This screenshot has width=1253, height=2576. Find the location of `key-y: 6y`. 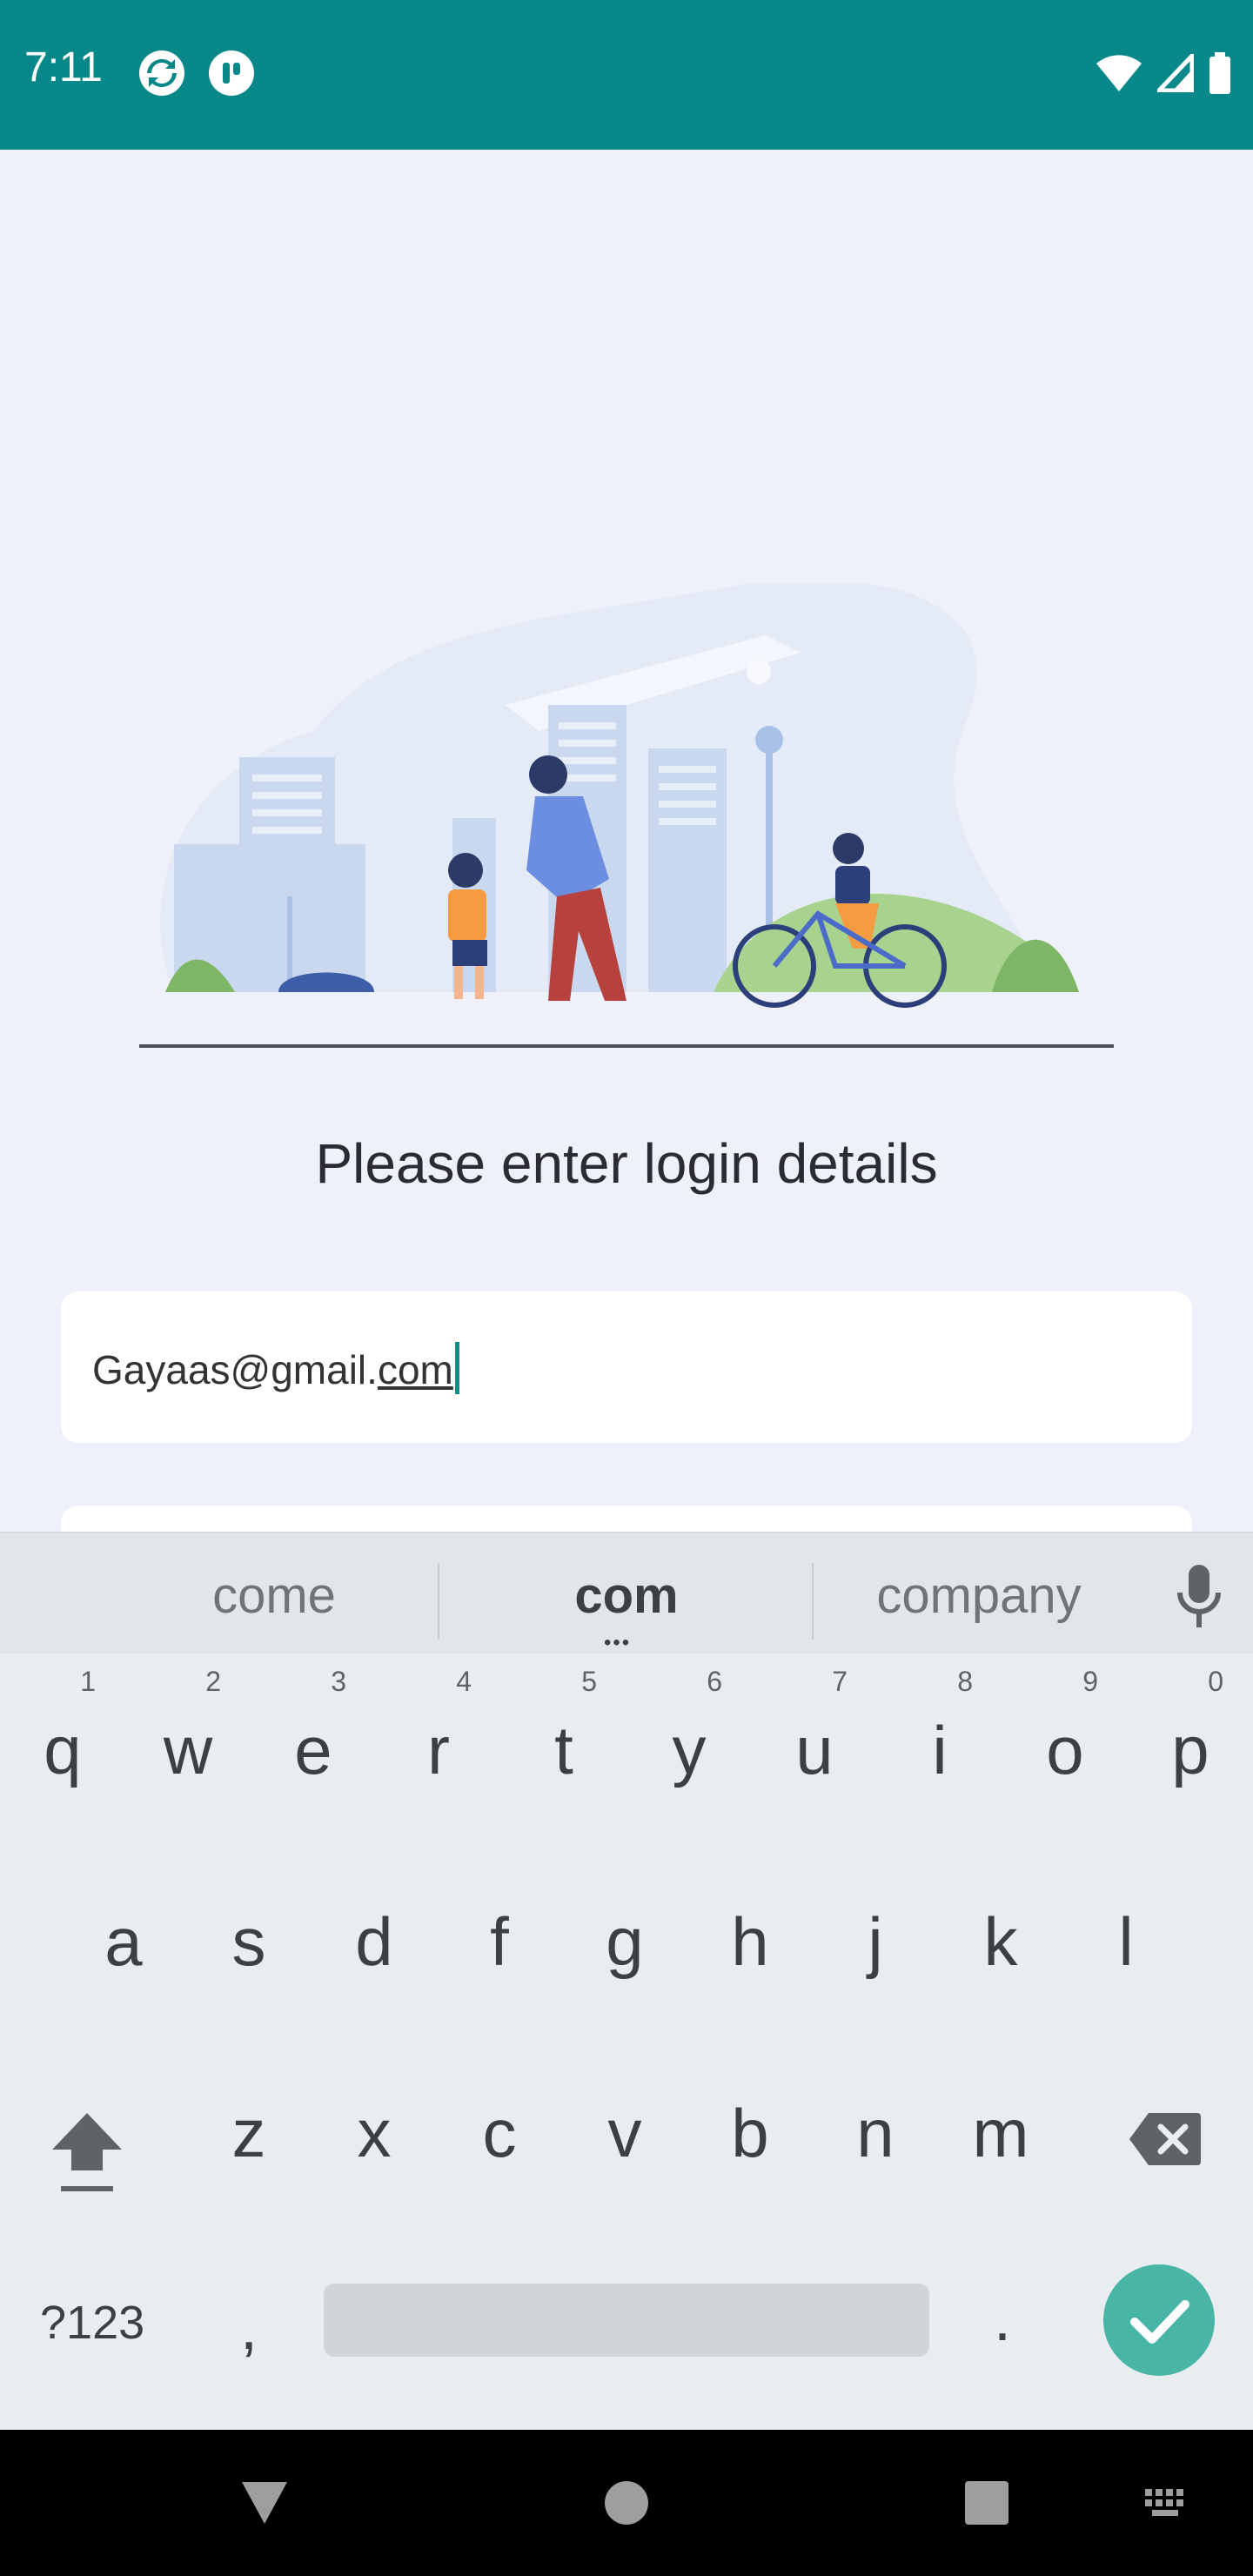

key-y: 6y is located at coordinates (689, 1733).